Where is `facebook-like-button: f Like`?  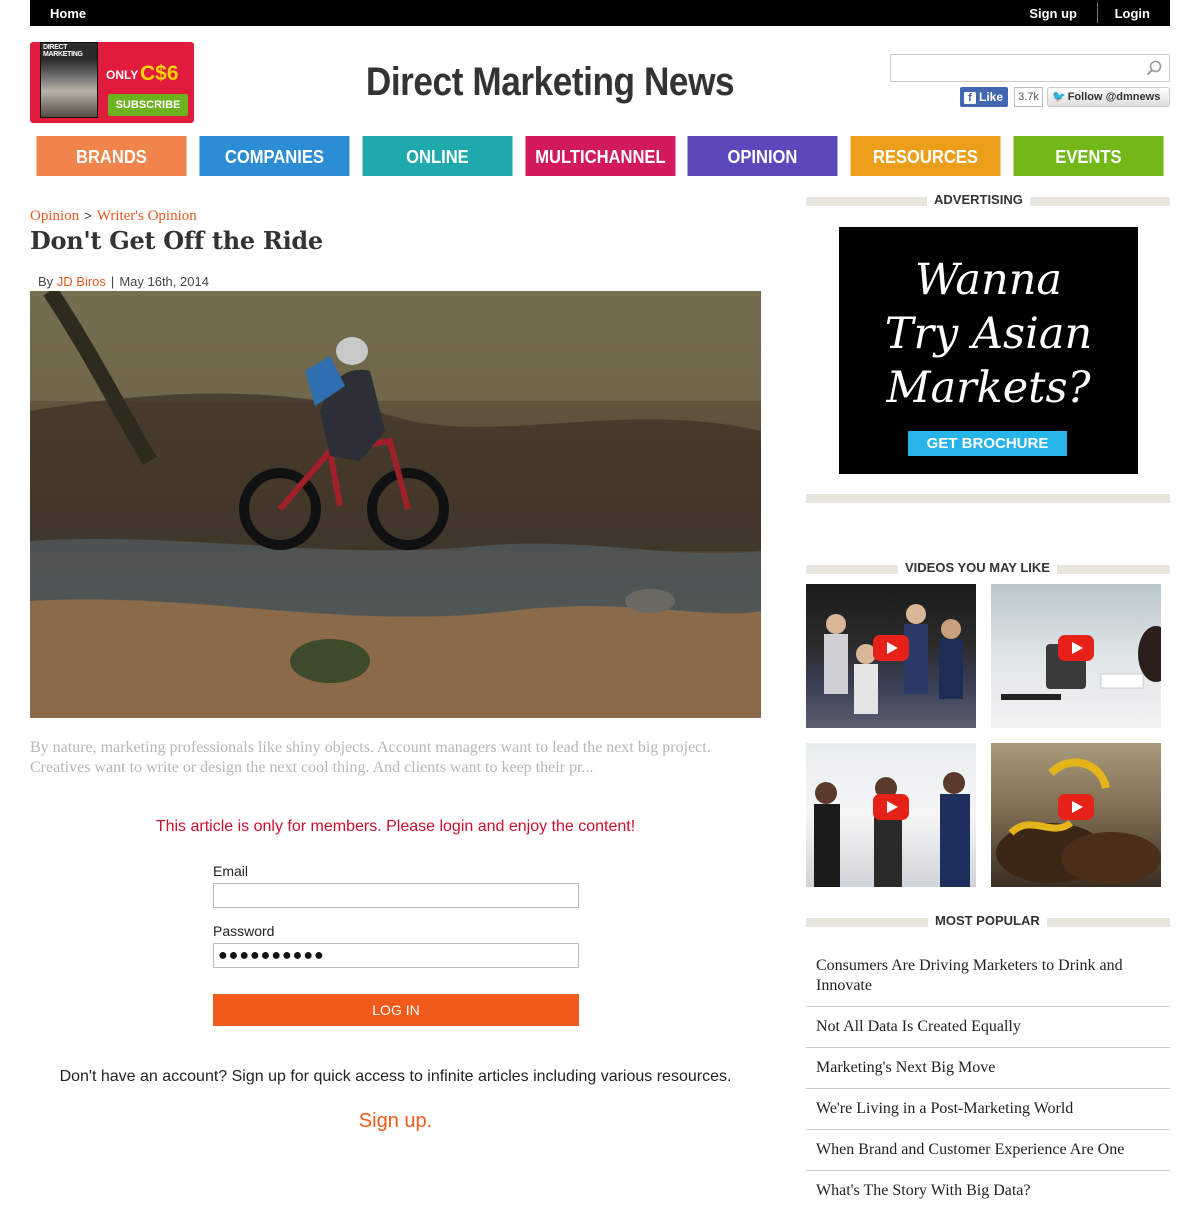 facebook-like-button: f Like is located at coordinates (984, 97).